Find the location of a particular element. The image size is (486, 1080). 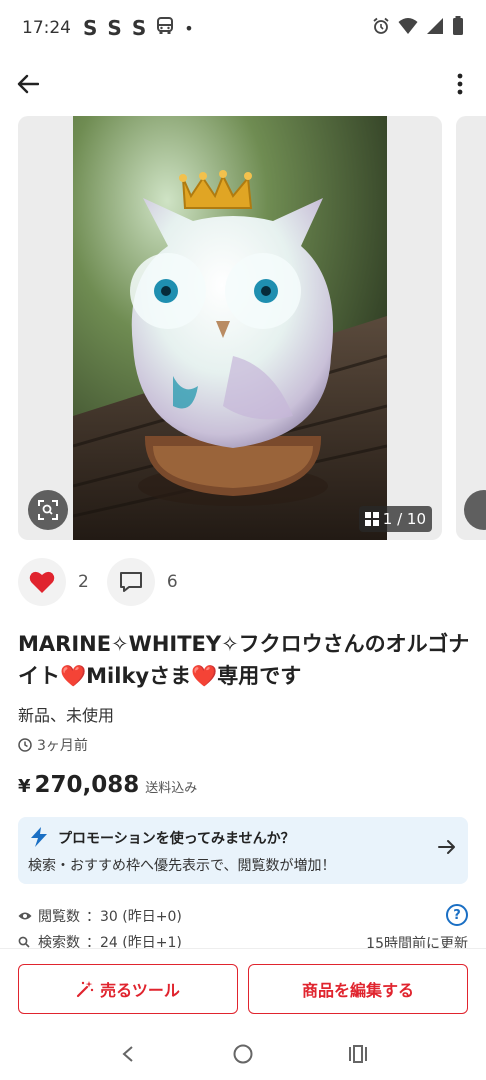

image-search-lens-button is located at coordinates (48, 510).